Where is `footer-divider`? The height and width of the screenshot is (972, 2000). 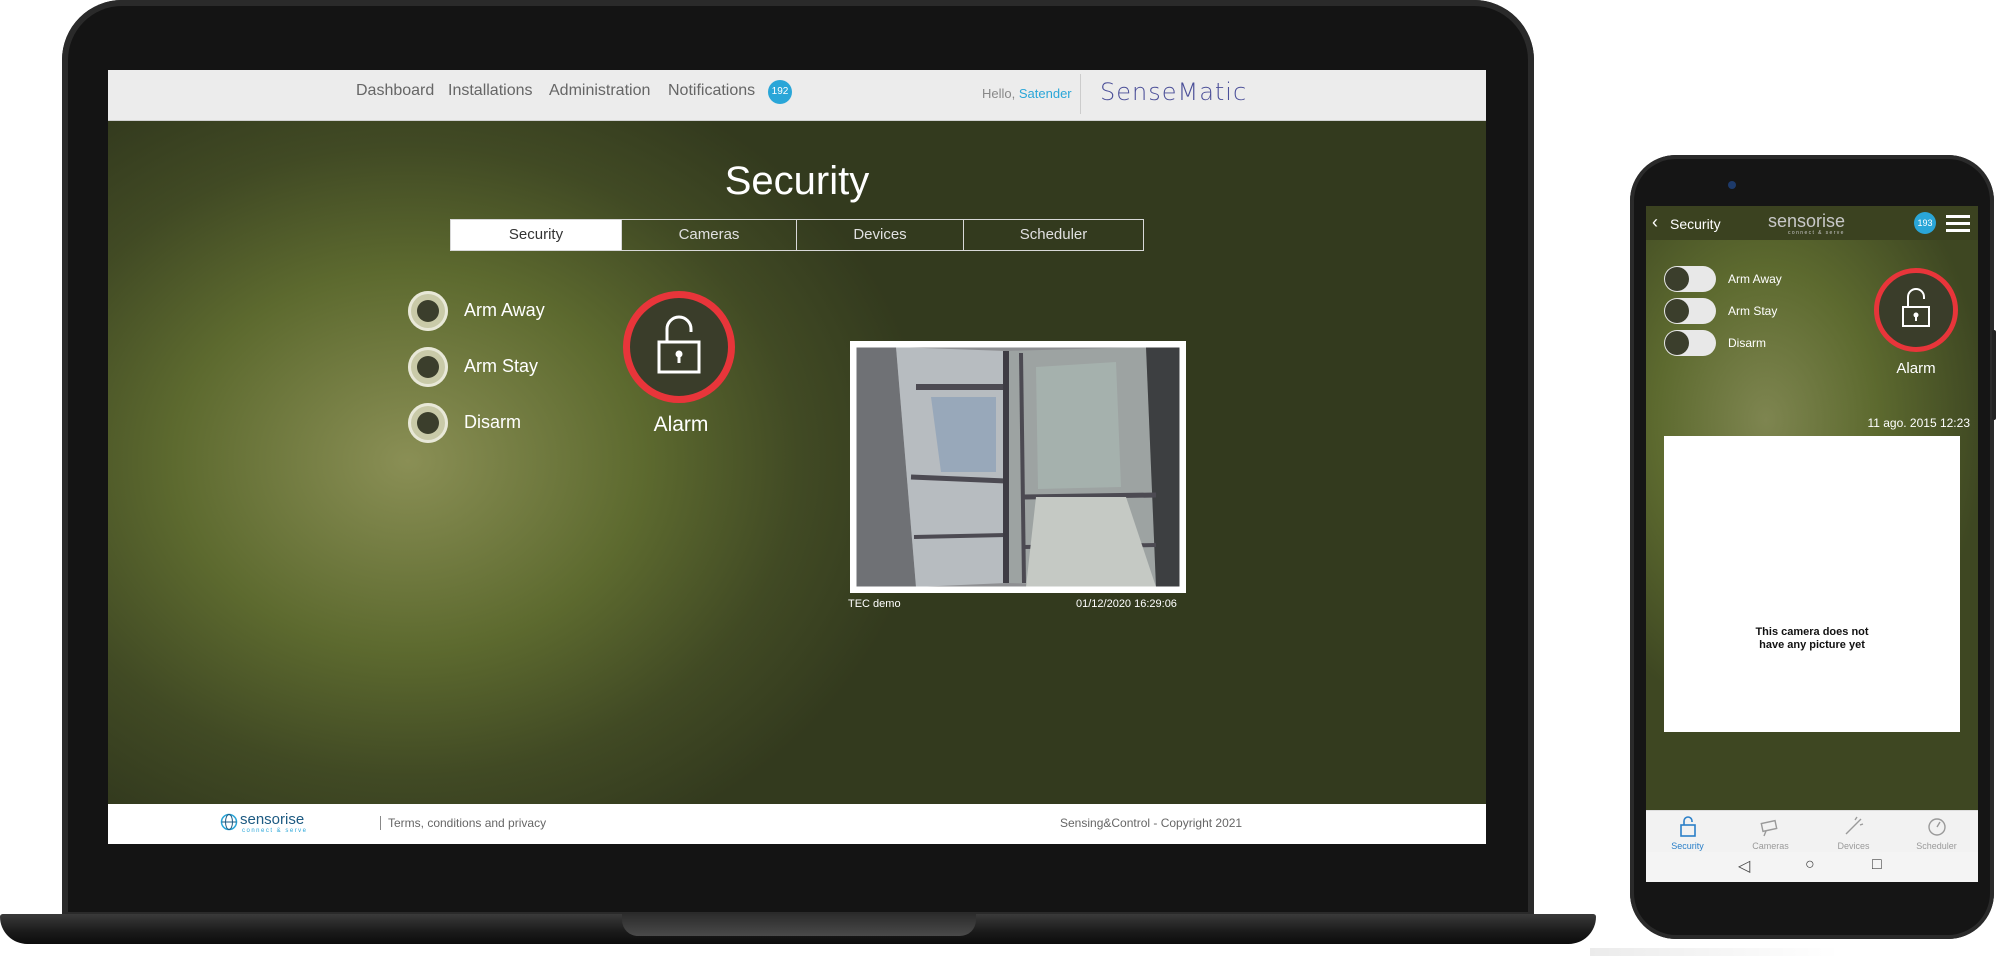 footer-divider is located at coordinates (380, 823).